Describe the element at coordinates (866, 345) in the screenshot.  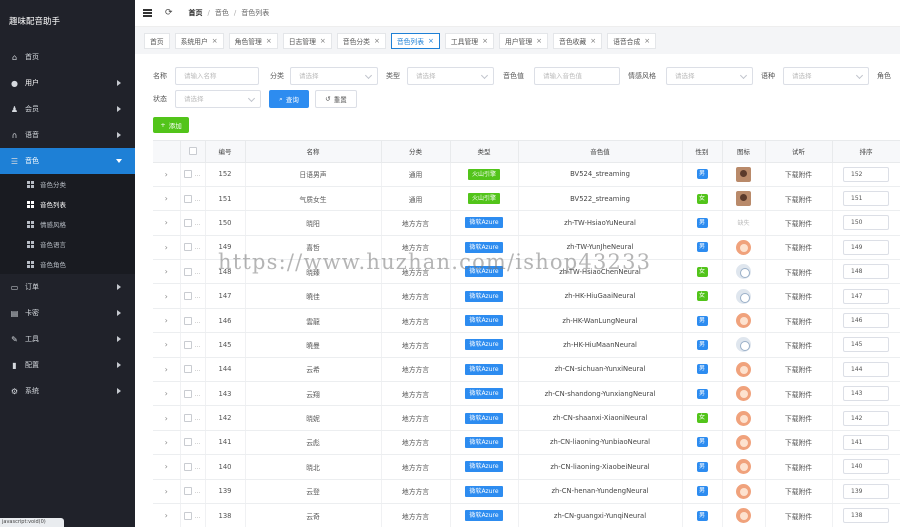
I see `sort-input: 145` at that location.